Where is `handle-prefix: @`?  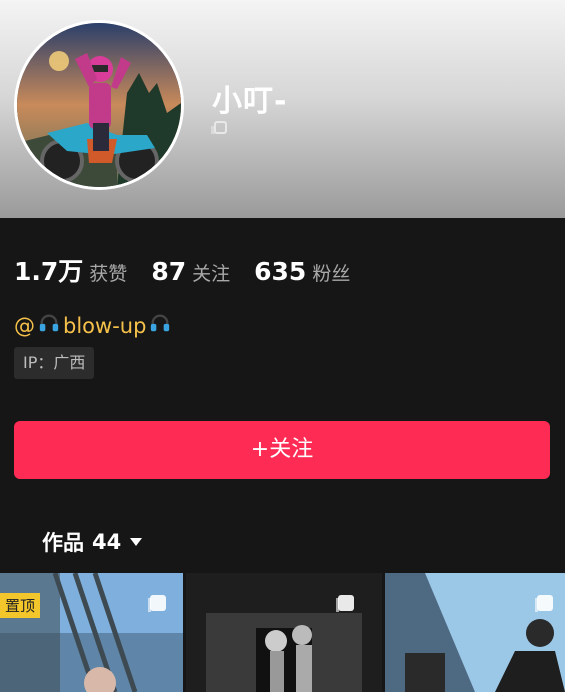 handle-prefix: @ is located at coordinates (24, 325).